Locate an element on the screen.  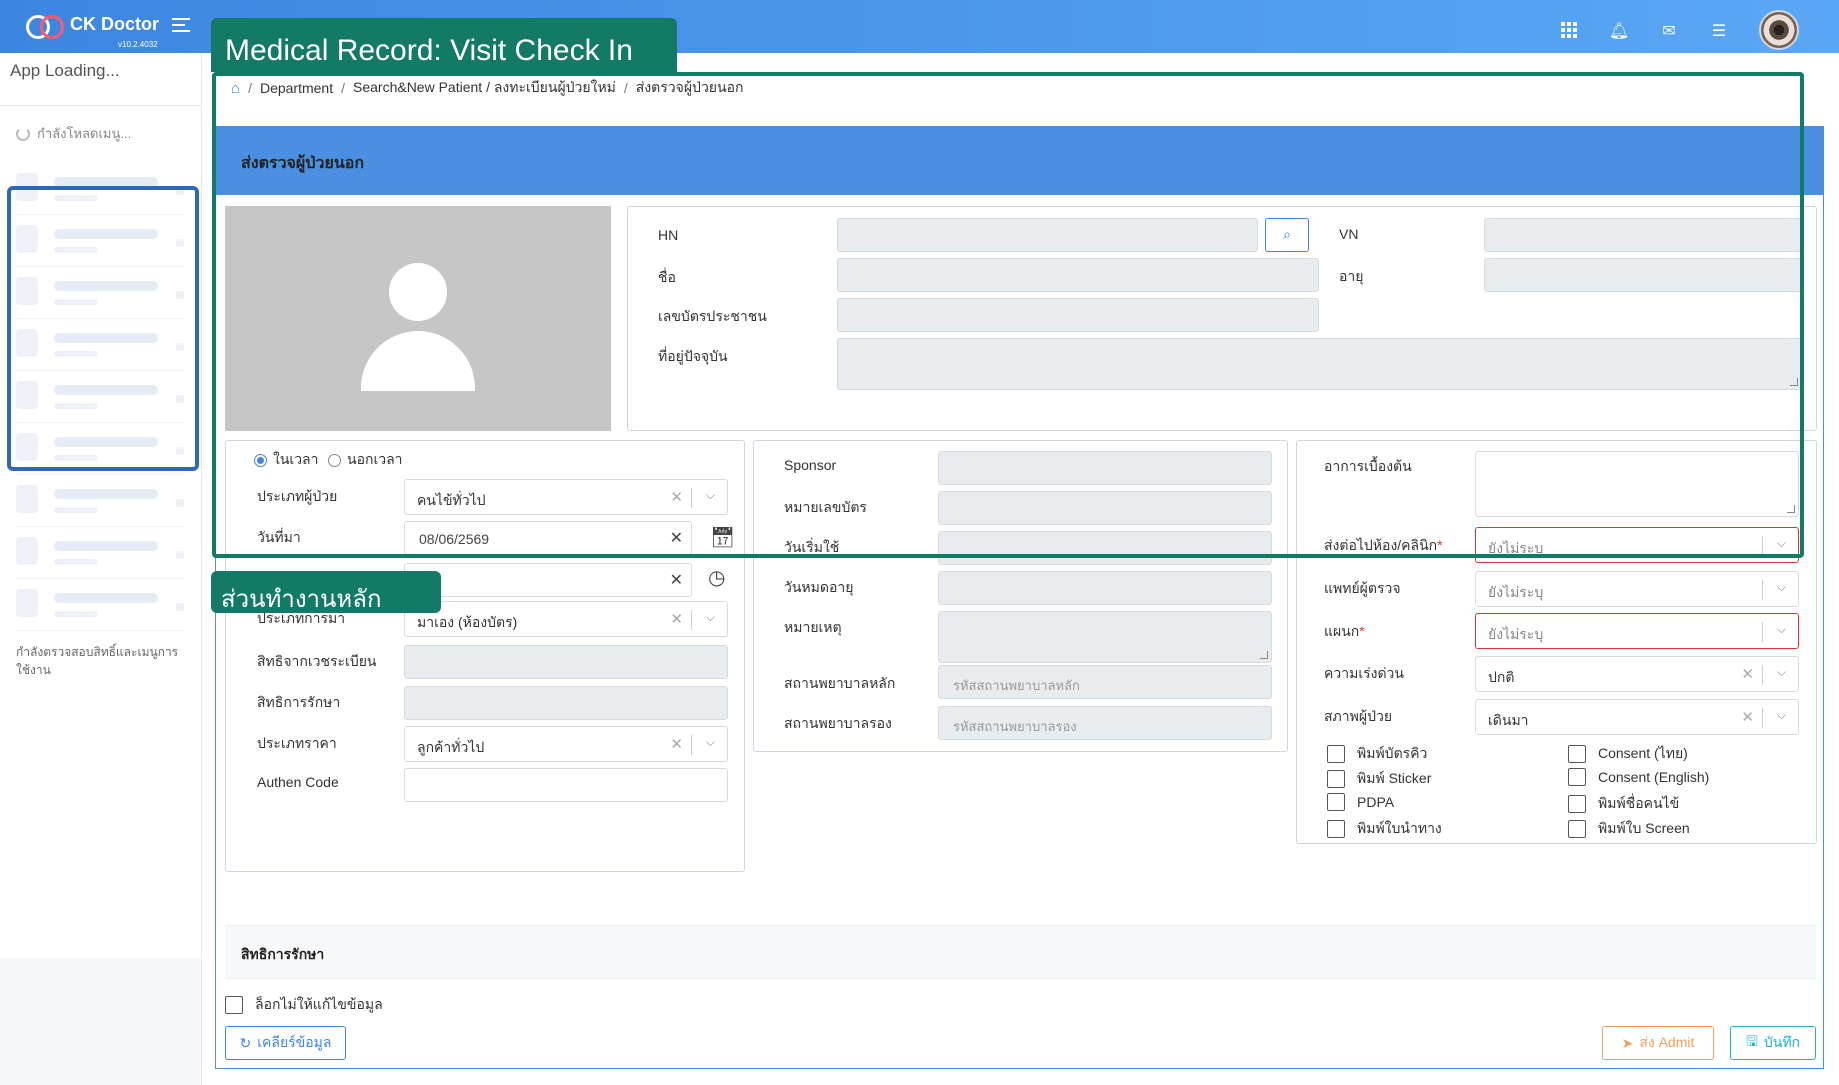
rights-section: สิทธิการรักษา is located at coordinates (1020, 952).